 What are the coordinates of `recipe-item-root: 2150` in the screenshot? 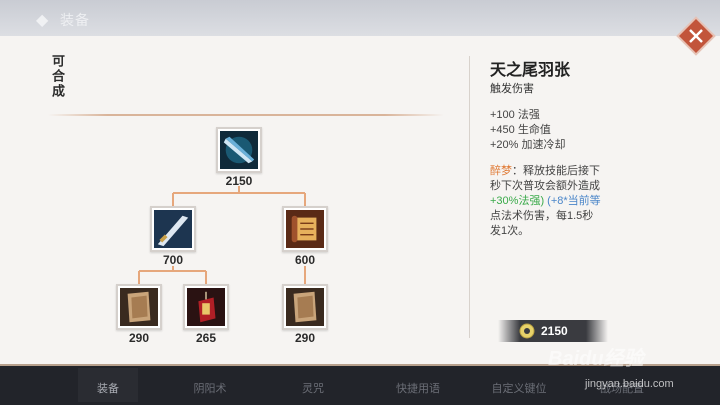 It's located at (239, 157).